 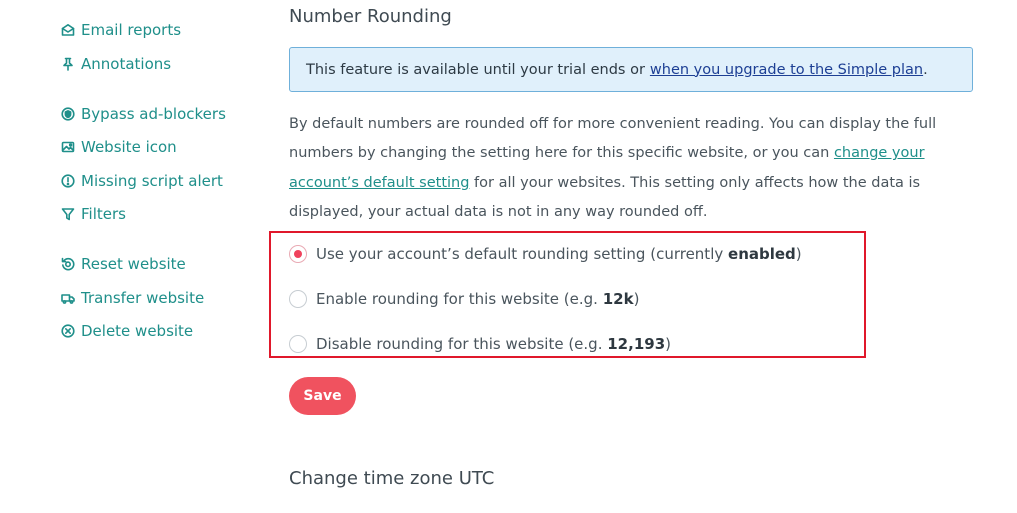 What do you see at coordinates (298, 254) in the screenshot?
I see `radio-button-checked` at bounding box center [298, 254].